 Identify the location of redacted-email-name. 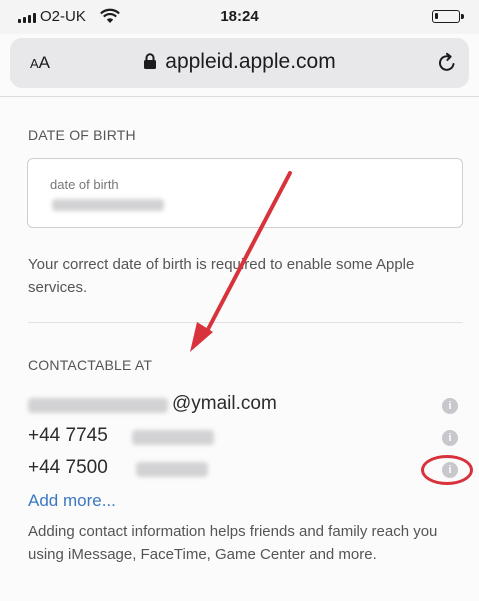
(98, 405).